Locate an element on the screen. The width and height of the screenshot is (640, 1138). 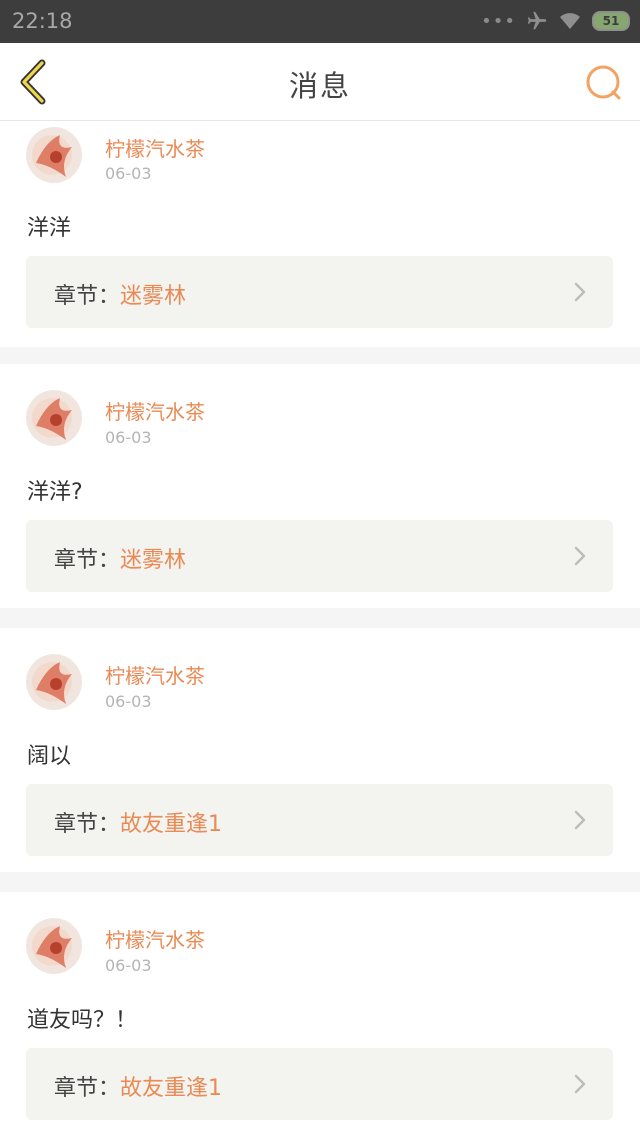
app-header: 消息 is located at coordinates (320, 82).